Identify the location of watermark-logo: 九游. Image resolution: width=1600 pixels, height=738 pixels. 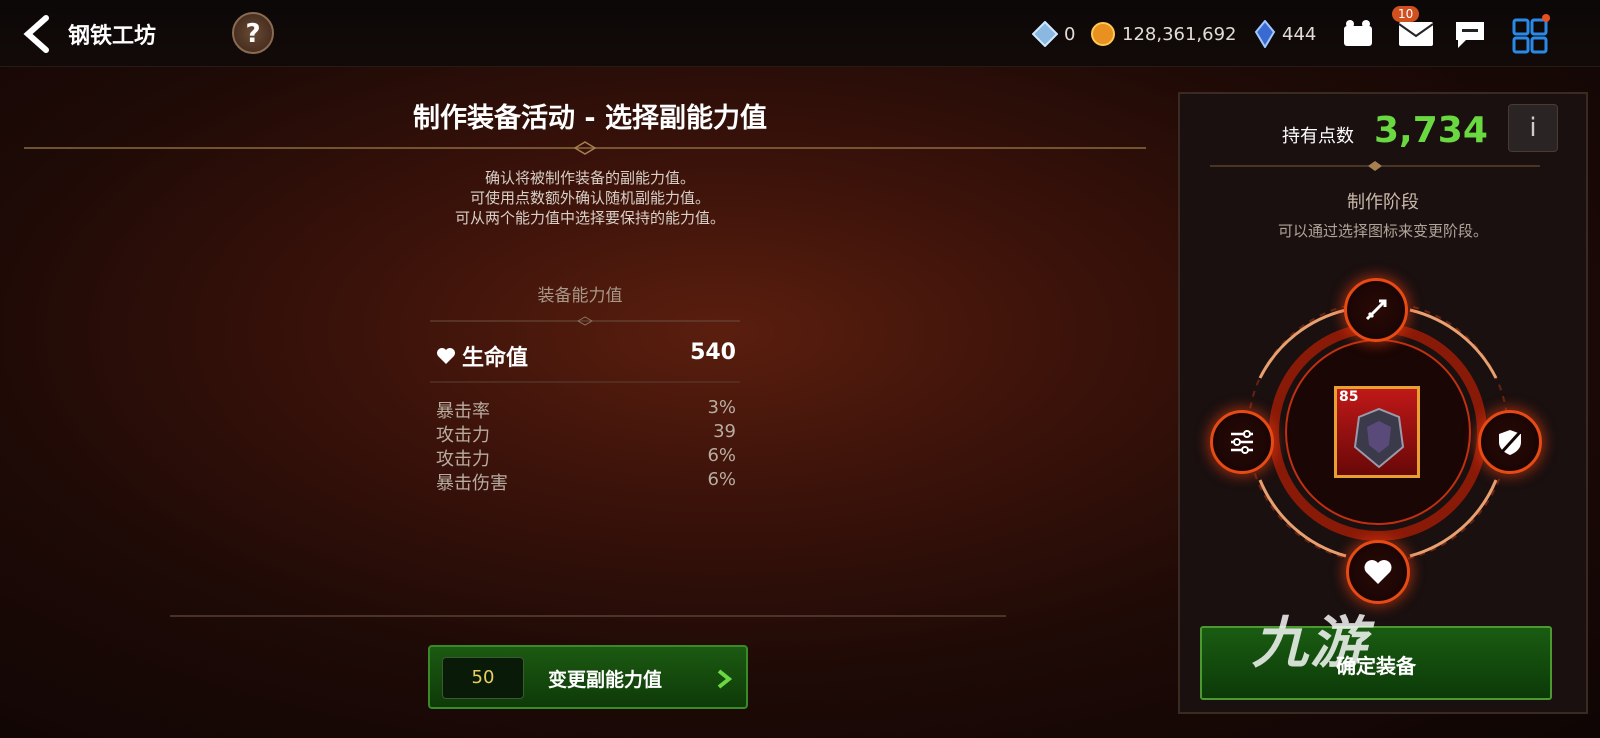
(1310, 643).